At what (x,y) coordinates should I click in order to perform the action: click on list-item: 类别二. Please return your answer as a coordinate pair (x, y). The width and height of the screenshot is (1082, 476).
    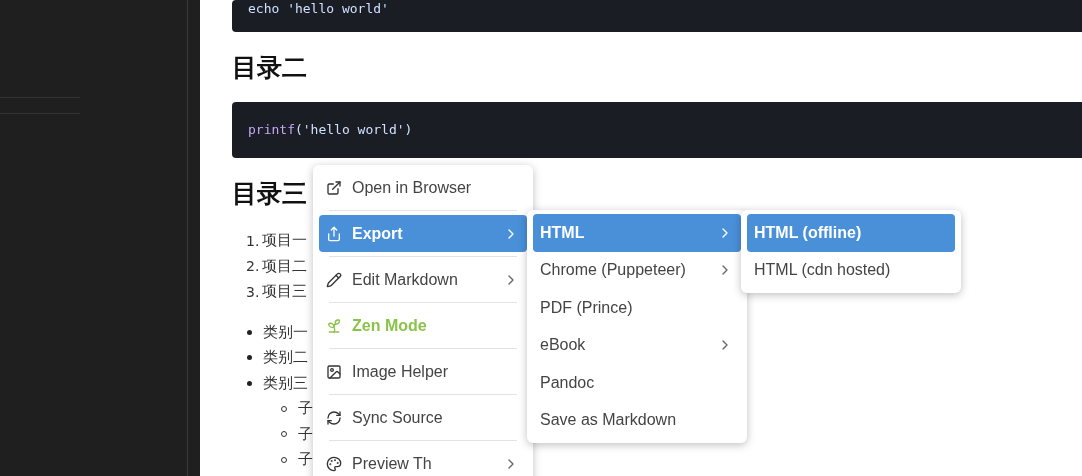
    Looking at the image, I should click on (285, 358).